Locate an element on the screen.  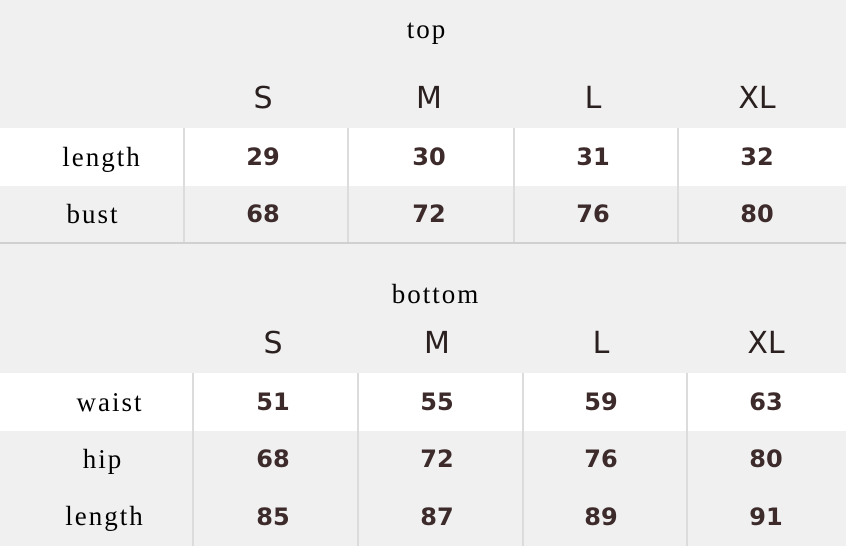
bottom-row-hip: hip 68 72 76 80 is located at coordinates (423, 459).